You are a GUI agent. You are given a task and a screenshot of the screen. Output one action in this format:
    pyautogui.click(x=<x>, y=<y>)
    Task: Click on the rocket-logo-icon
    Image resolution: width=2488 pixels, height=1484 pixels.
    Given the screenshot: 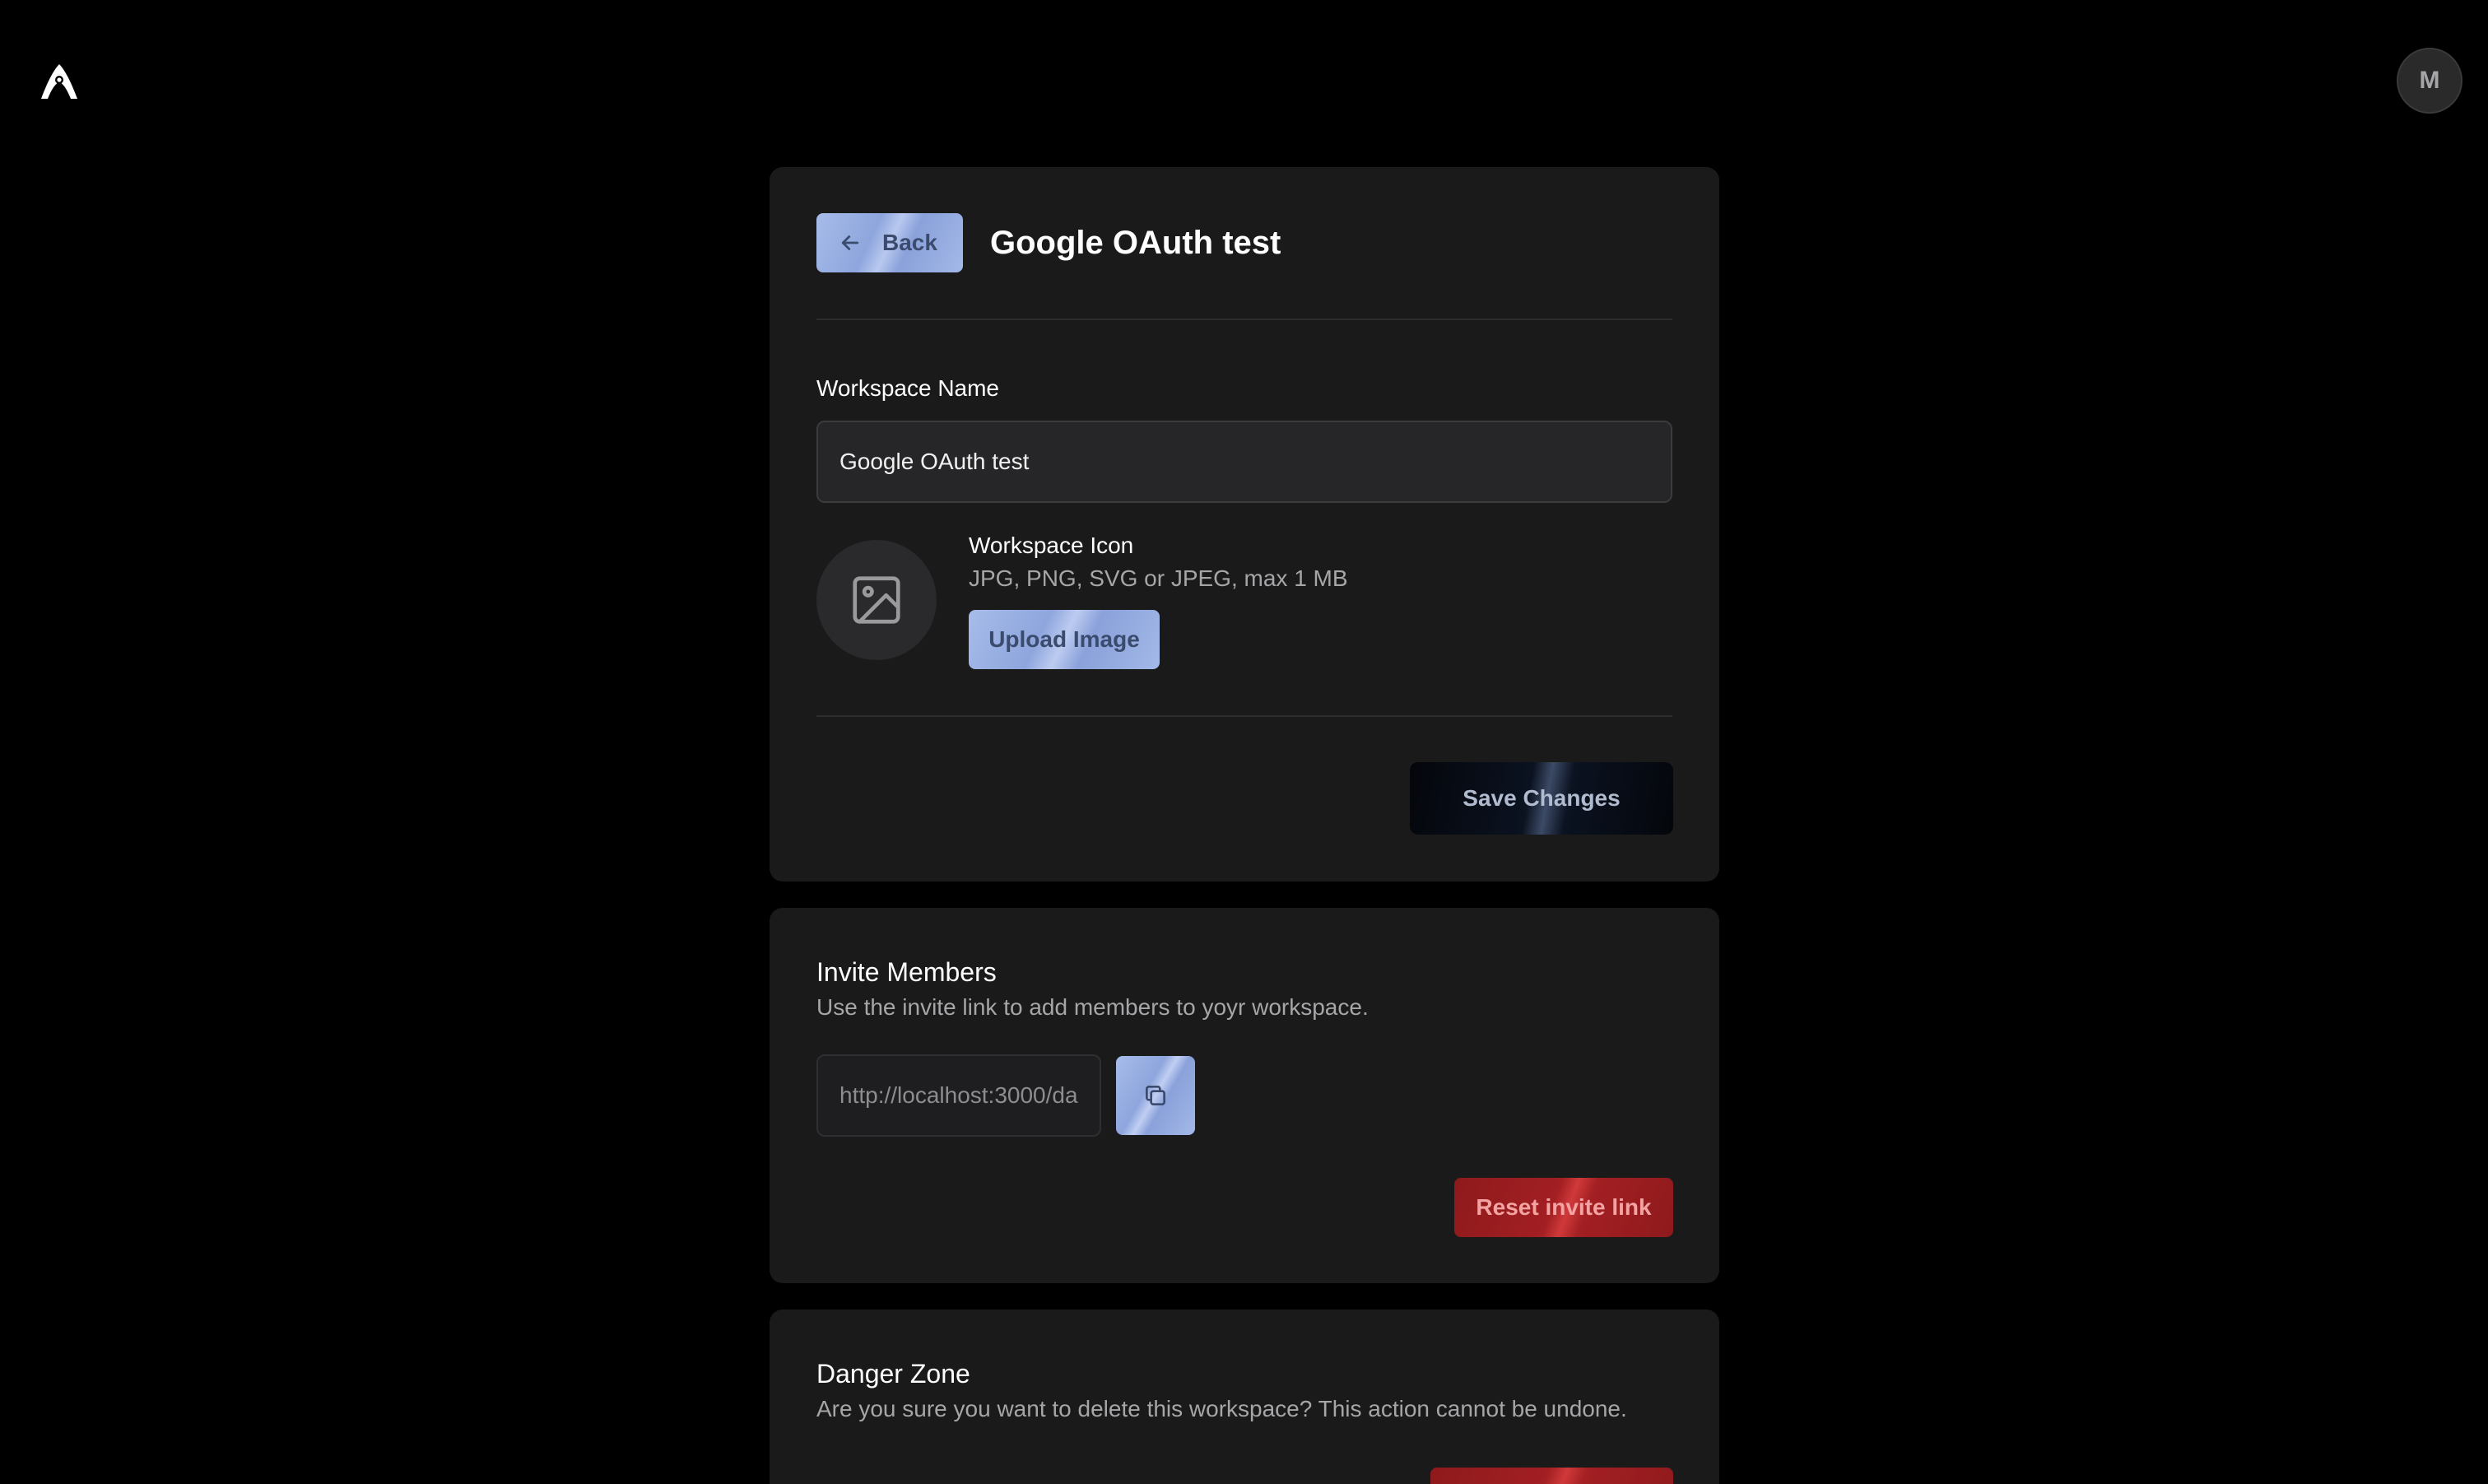 What is the action you would take?
    pyautogui.click(x=59, y=82)
    